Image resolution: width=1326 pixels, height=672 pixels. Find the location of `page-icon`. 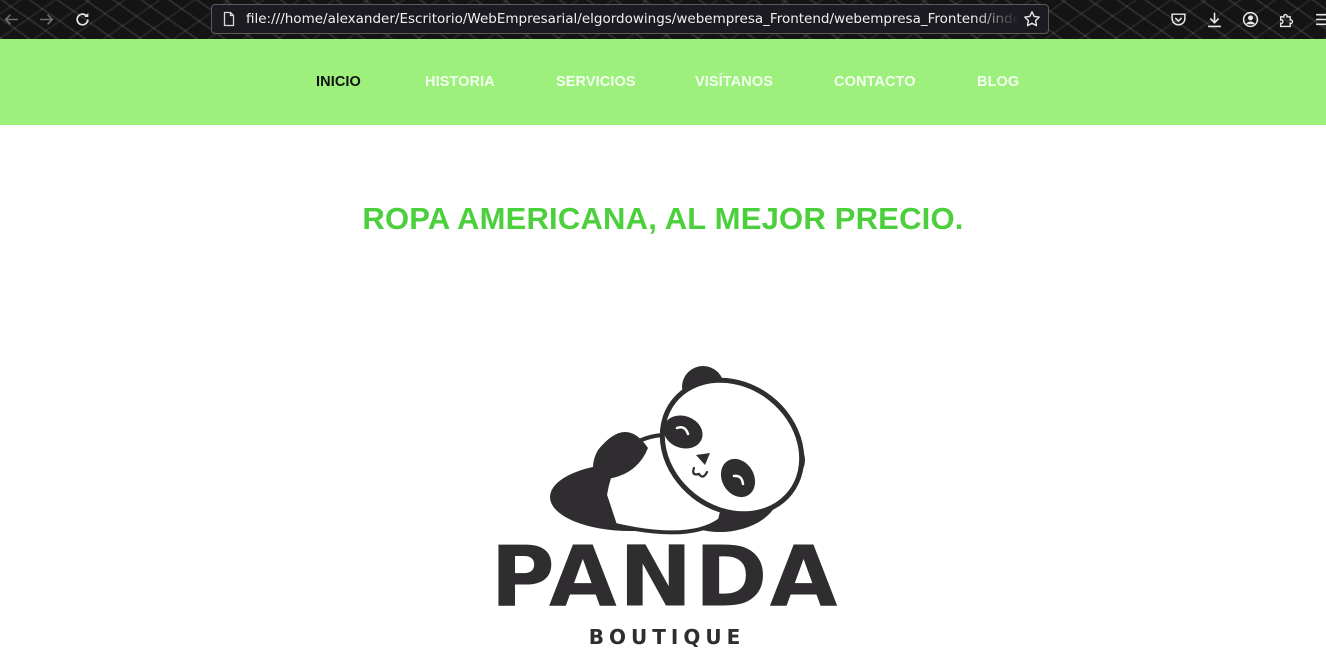

page-icon is located at coordinates (229, 19).